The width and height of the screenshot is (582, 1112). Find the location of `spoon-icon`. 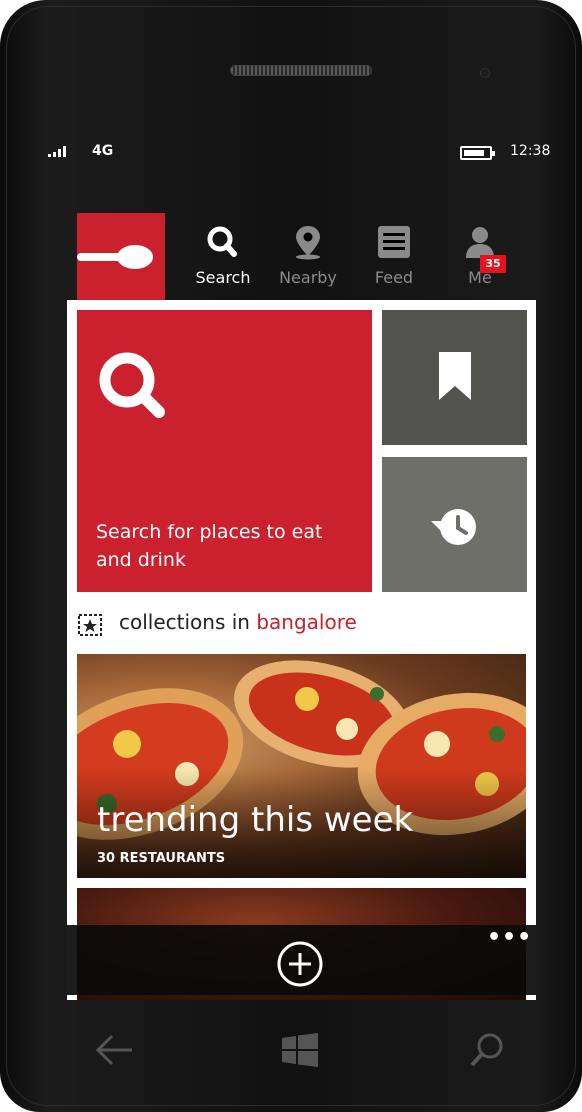

spoon-icon is located at coordinates (115, 257).